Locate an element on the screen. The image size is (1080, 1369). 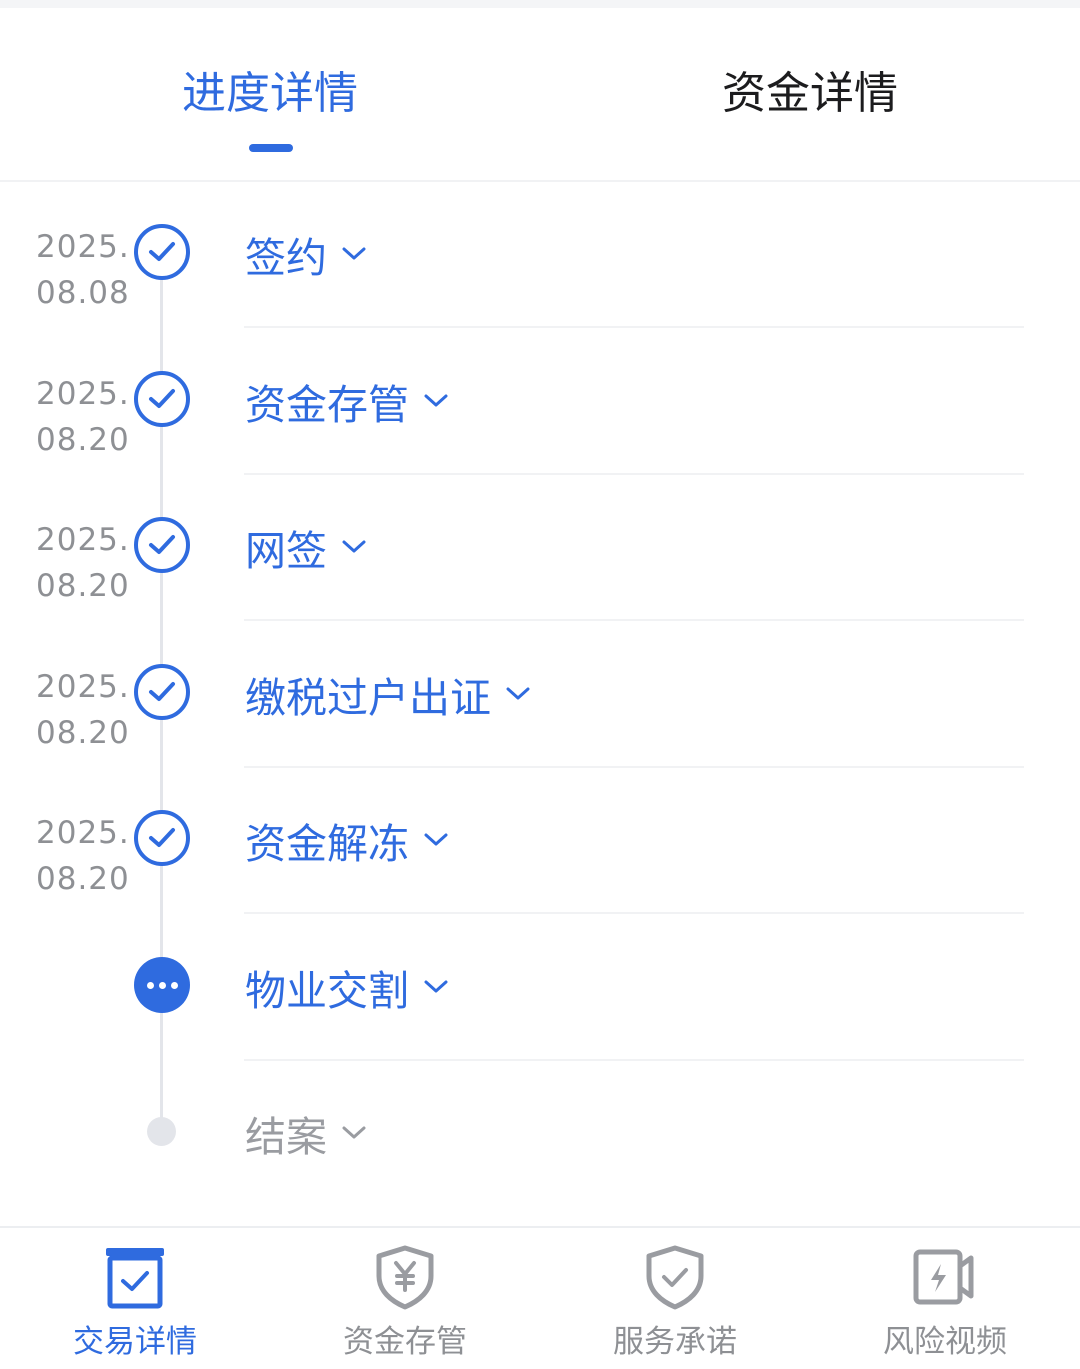
nav-label: 交易详情 is located at coordinates (135, 1342).